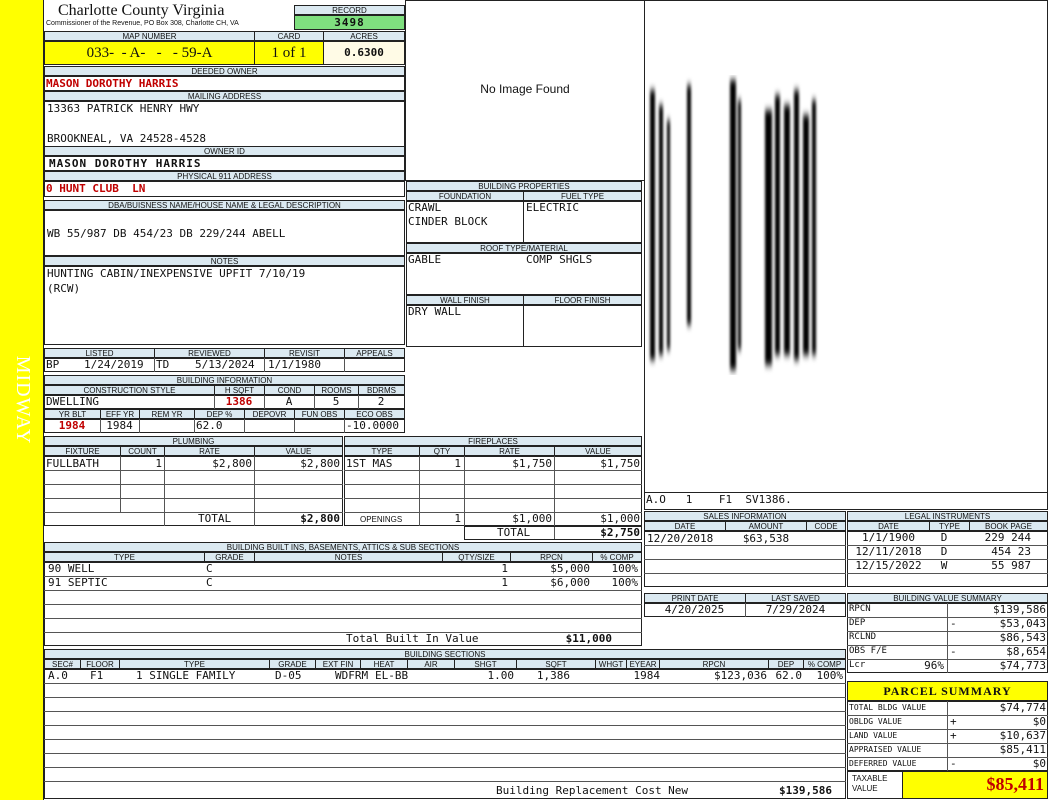 Image resolution: width=1050 pixels, height=800 pixels. What do you see at coordinates (620, 518) in the screenshot?
I see `openings-value: $1,000` at bounding box center [620, 518].